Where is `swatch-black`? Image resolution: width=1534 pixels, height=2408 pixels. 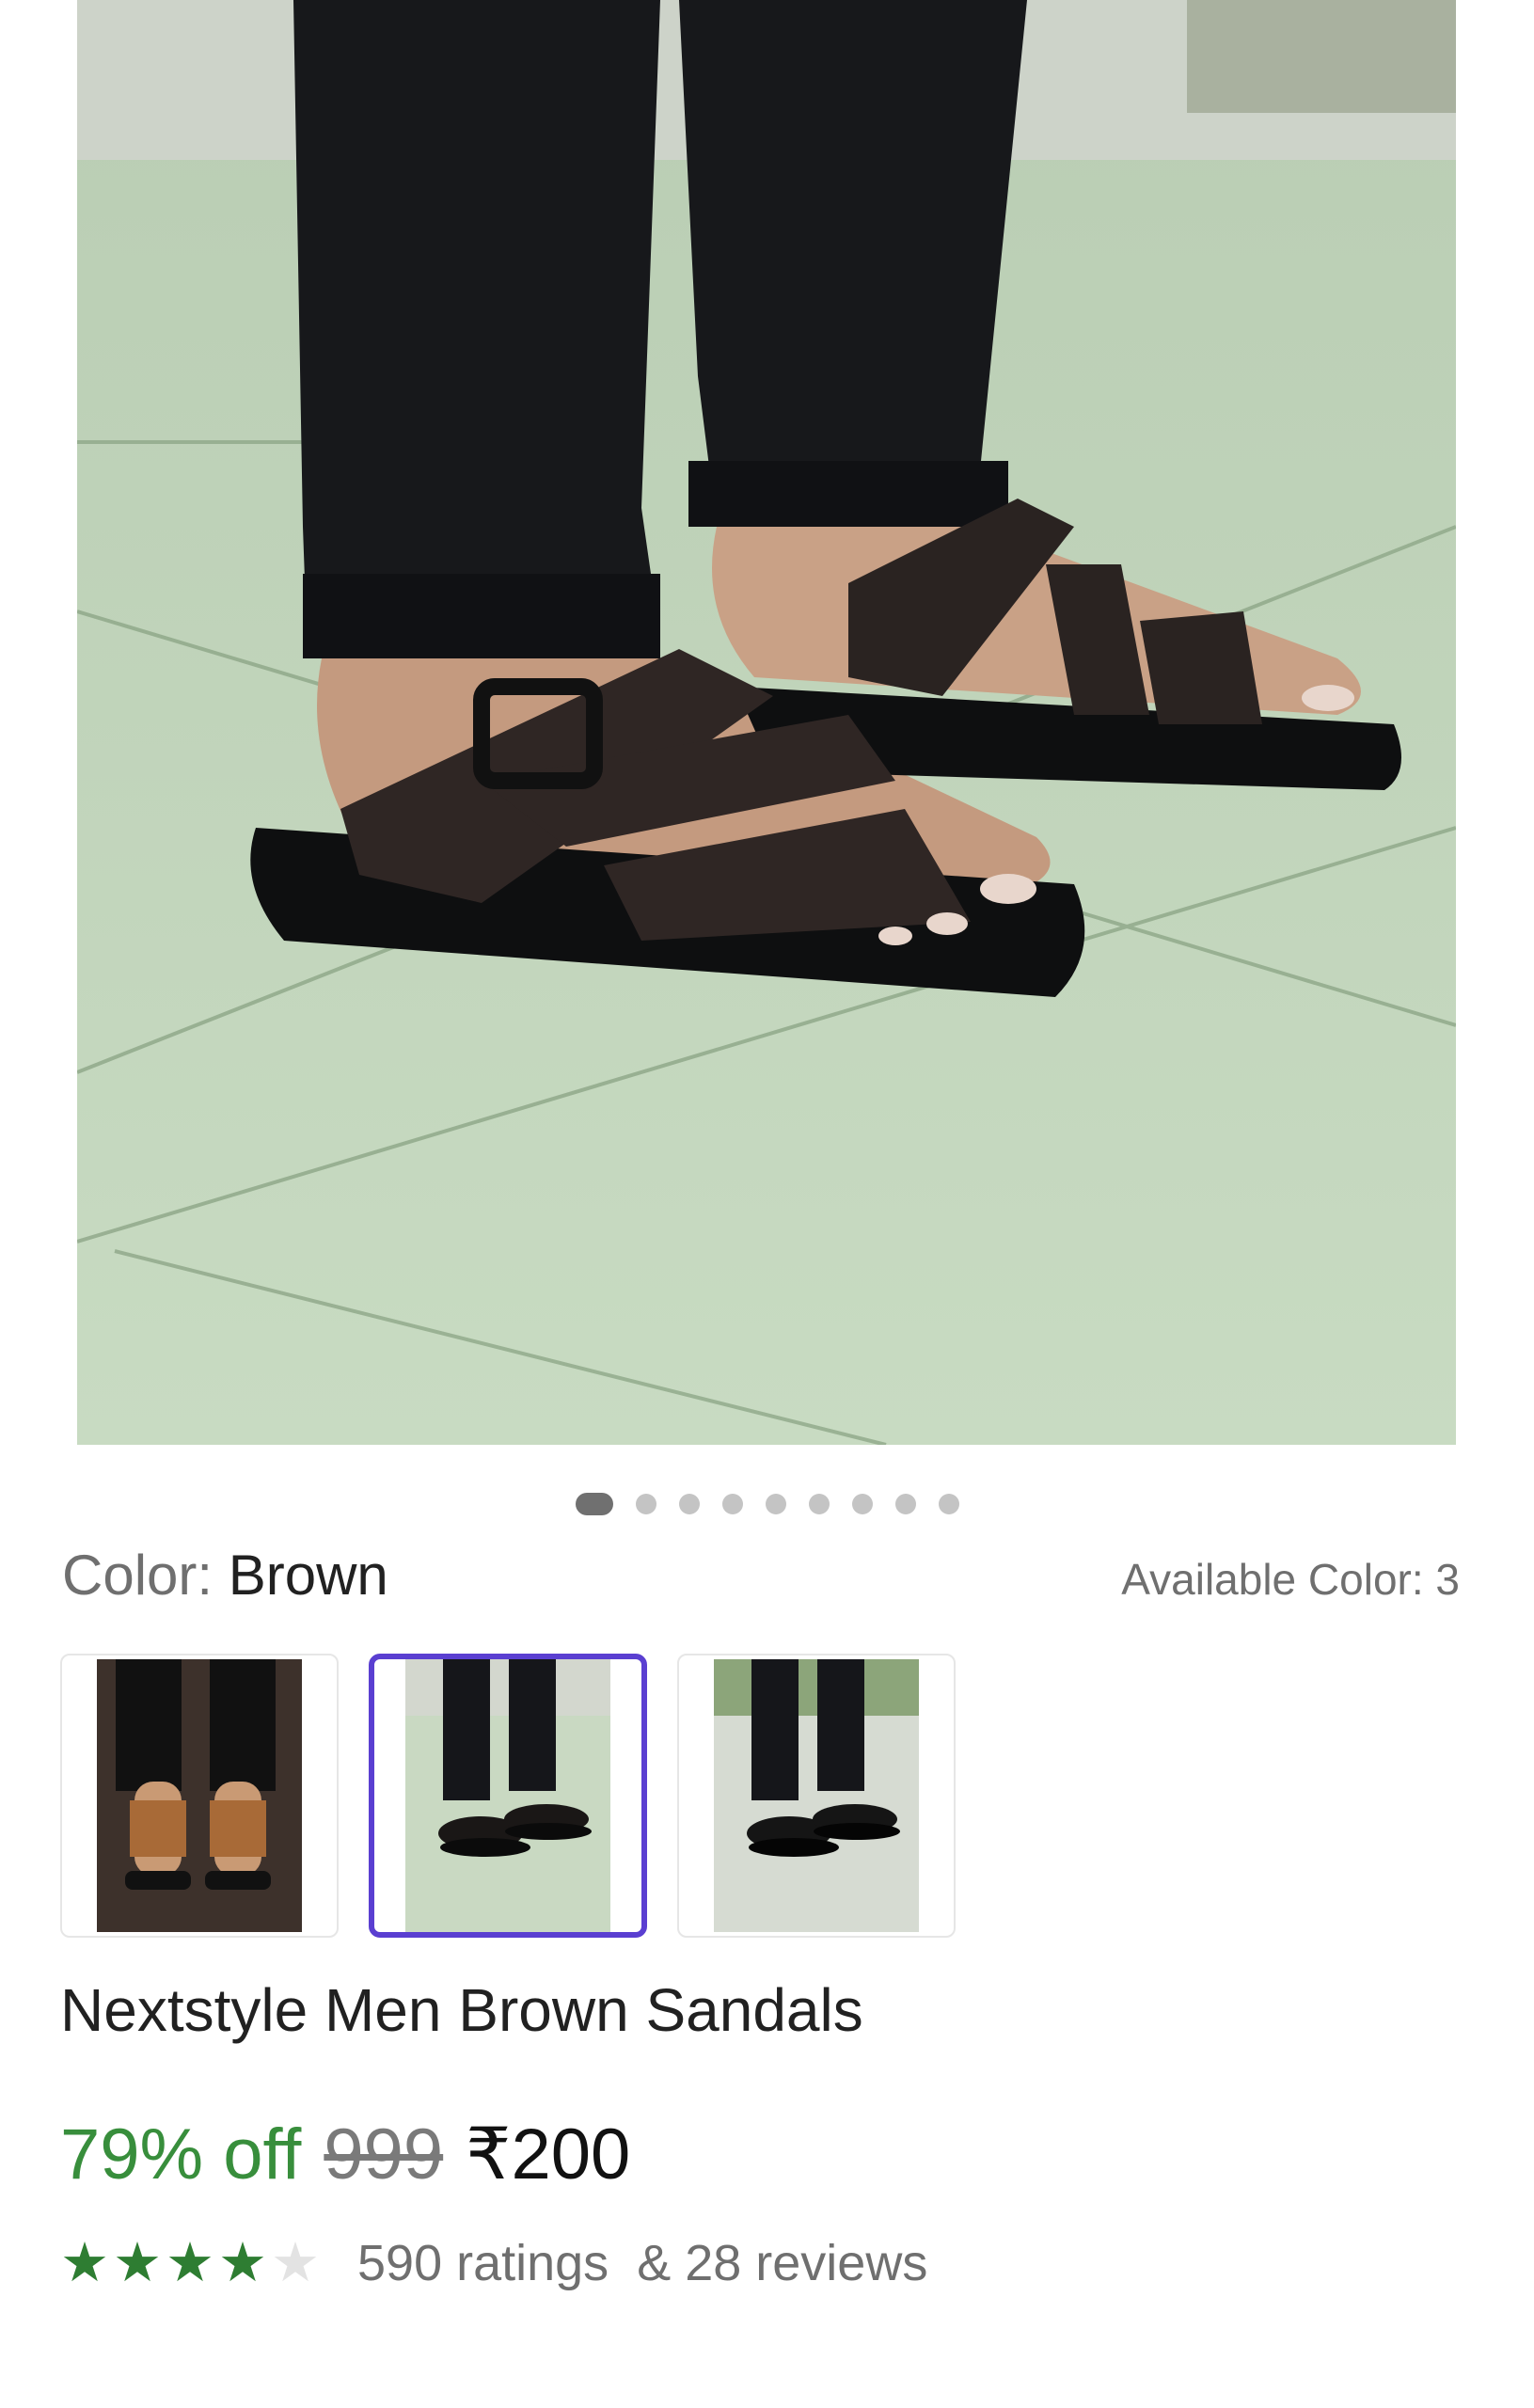 swatch-black is located at coordinates (817, 1796).